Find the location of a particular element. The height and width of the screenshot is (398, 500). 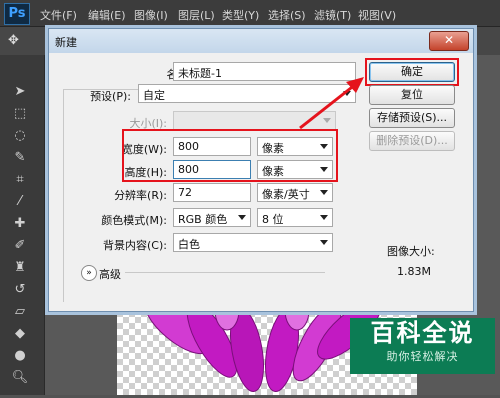

watermark-logo: 百科全说 助你轻松解决 is located at coordinates (422, 346).